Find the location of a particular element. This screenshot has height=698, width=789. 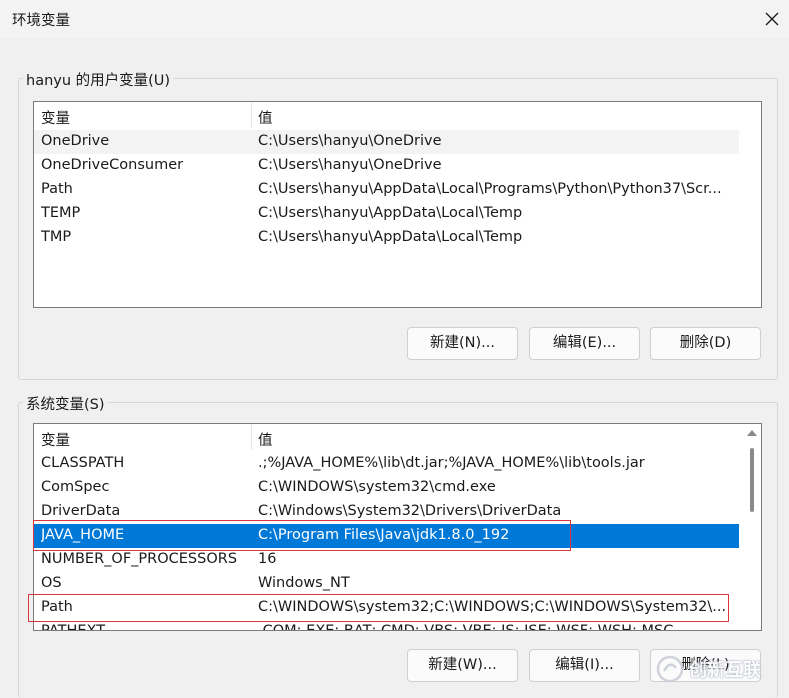

var-name: NUMBER_OF_PROCESSORS is located at coordinates (139, 559).